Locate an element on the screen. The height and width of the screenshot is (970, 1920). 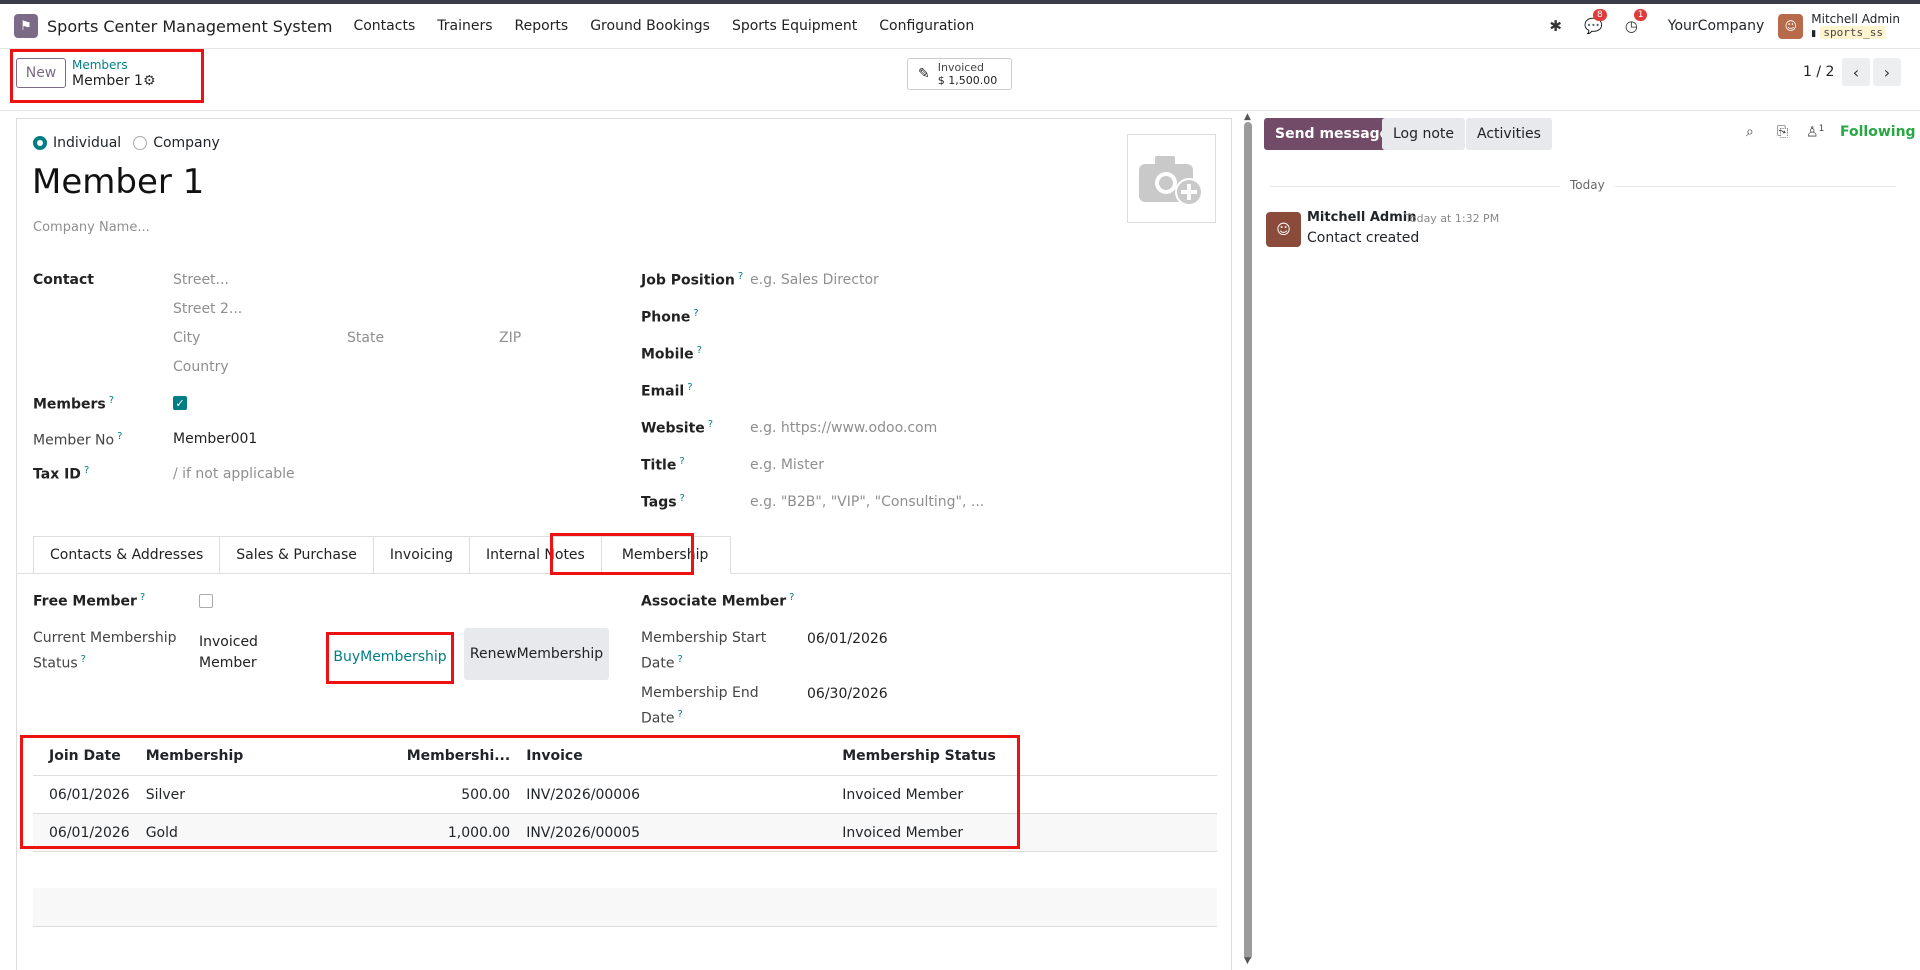
tab-invoicing: Invoicing is located at coordinates (420, 555).